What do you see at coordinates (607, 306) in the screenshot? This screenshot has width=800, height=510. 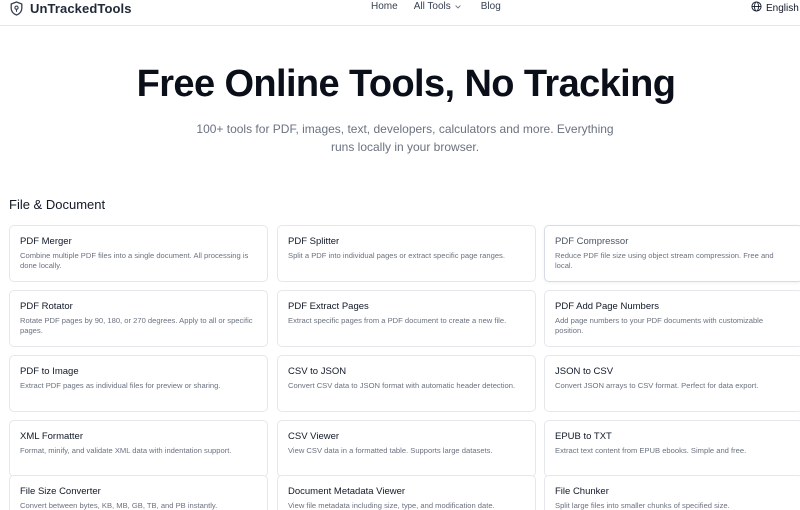 I see `tool-card-title: PDF Add Page Numbers` at bounding box center [607, 306].